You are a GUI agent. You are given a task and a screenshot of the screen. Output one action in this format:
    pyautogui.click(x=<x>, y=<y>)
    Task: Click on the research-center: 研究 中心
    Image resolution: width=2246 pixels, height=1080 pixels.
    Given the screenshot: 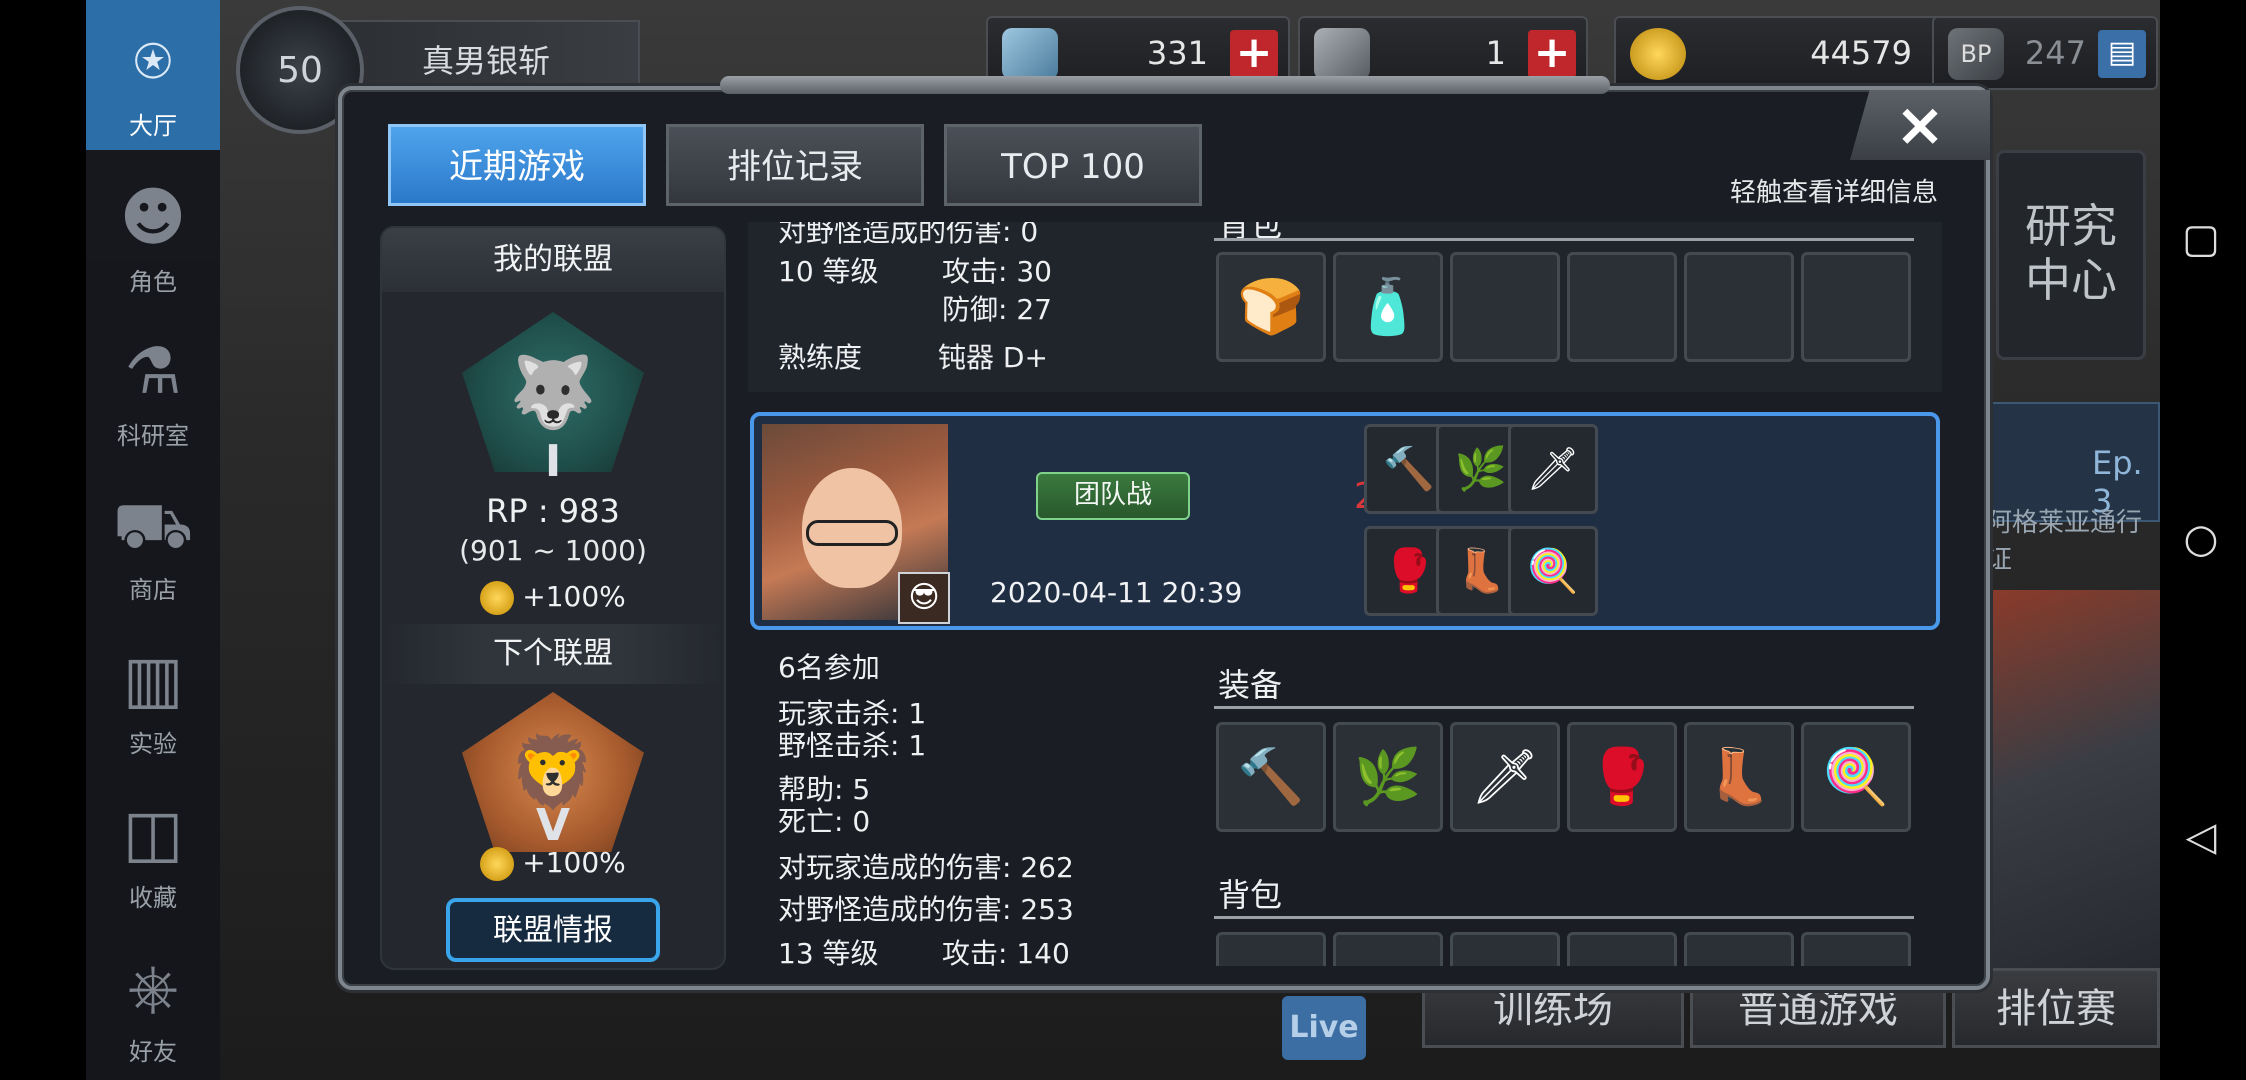 What is the action you would take?
    pyautogui.click(x=2071, y=255)
    